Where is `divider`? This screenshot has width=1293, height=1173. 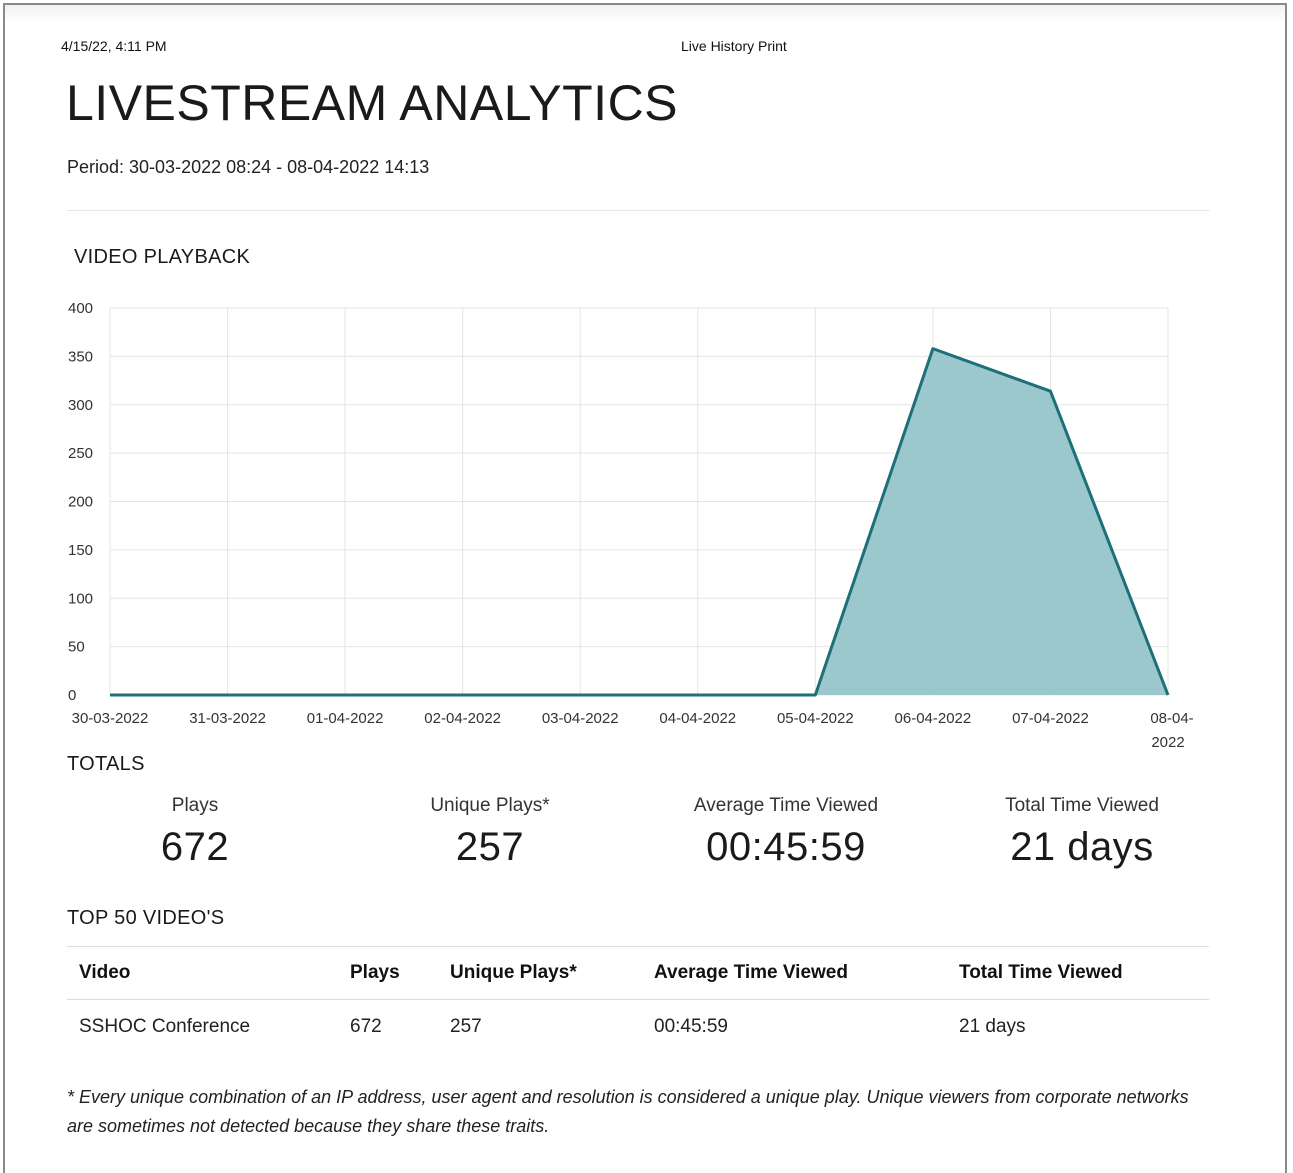
divider is located at coordinates (638, 210).